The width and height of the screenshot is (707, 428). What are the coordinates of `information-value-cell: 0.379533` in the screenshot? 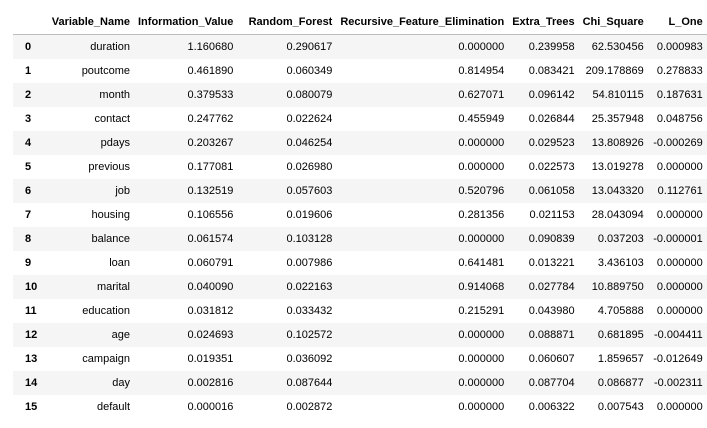 It's located at (210, 95).